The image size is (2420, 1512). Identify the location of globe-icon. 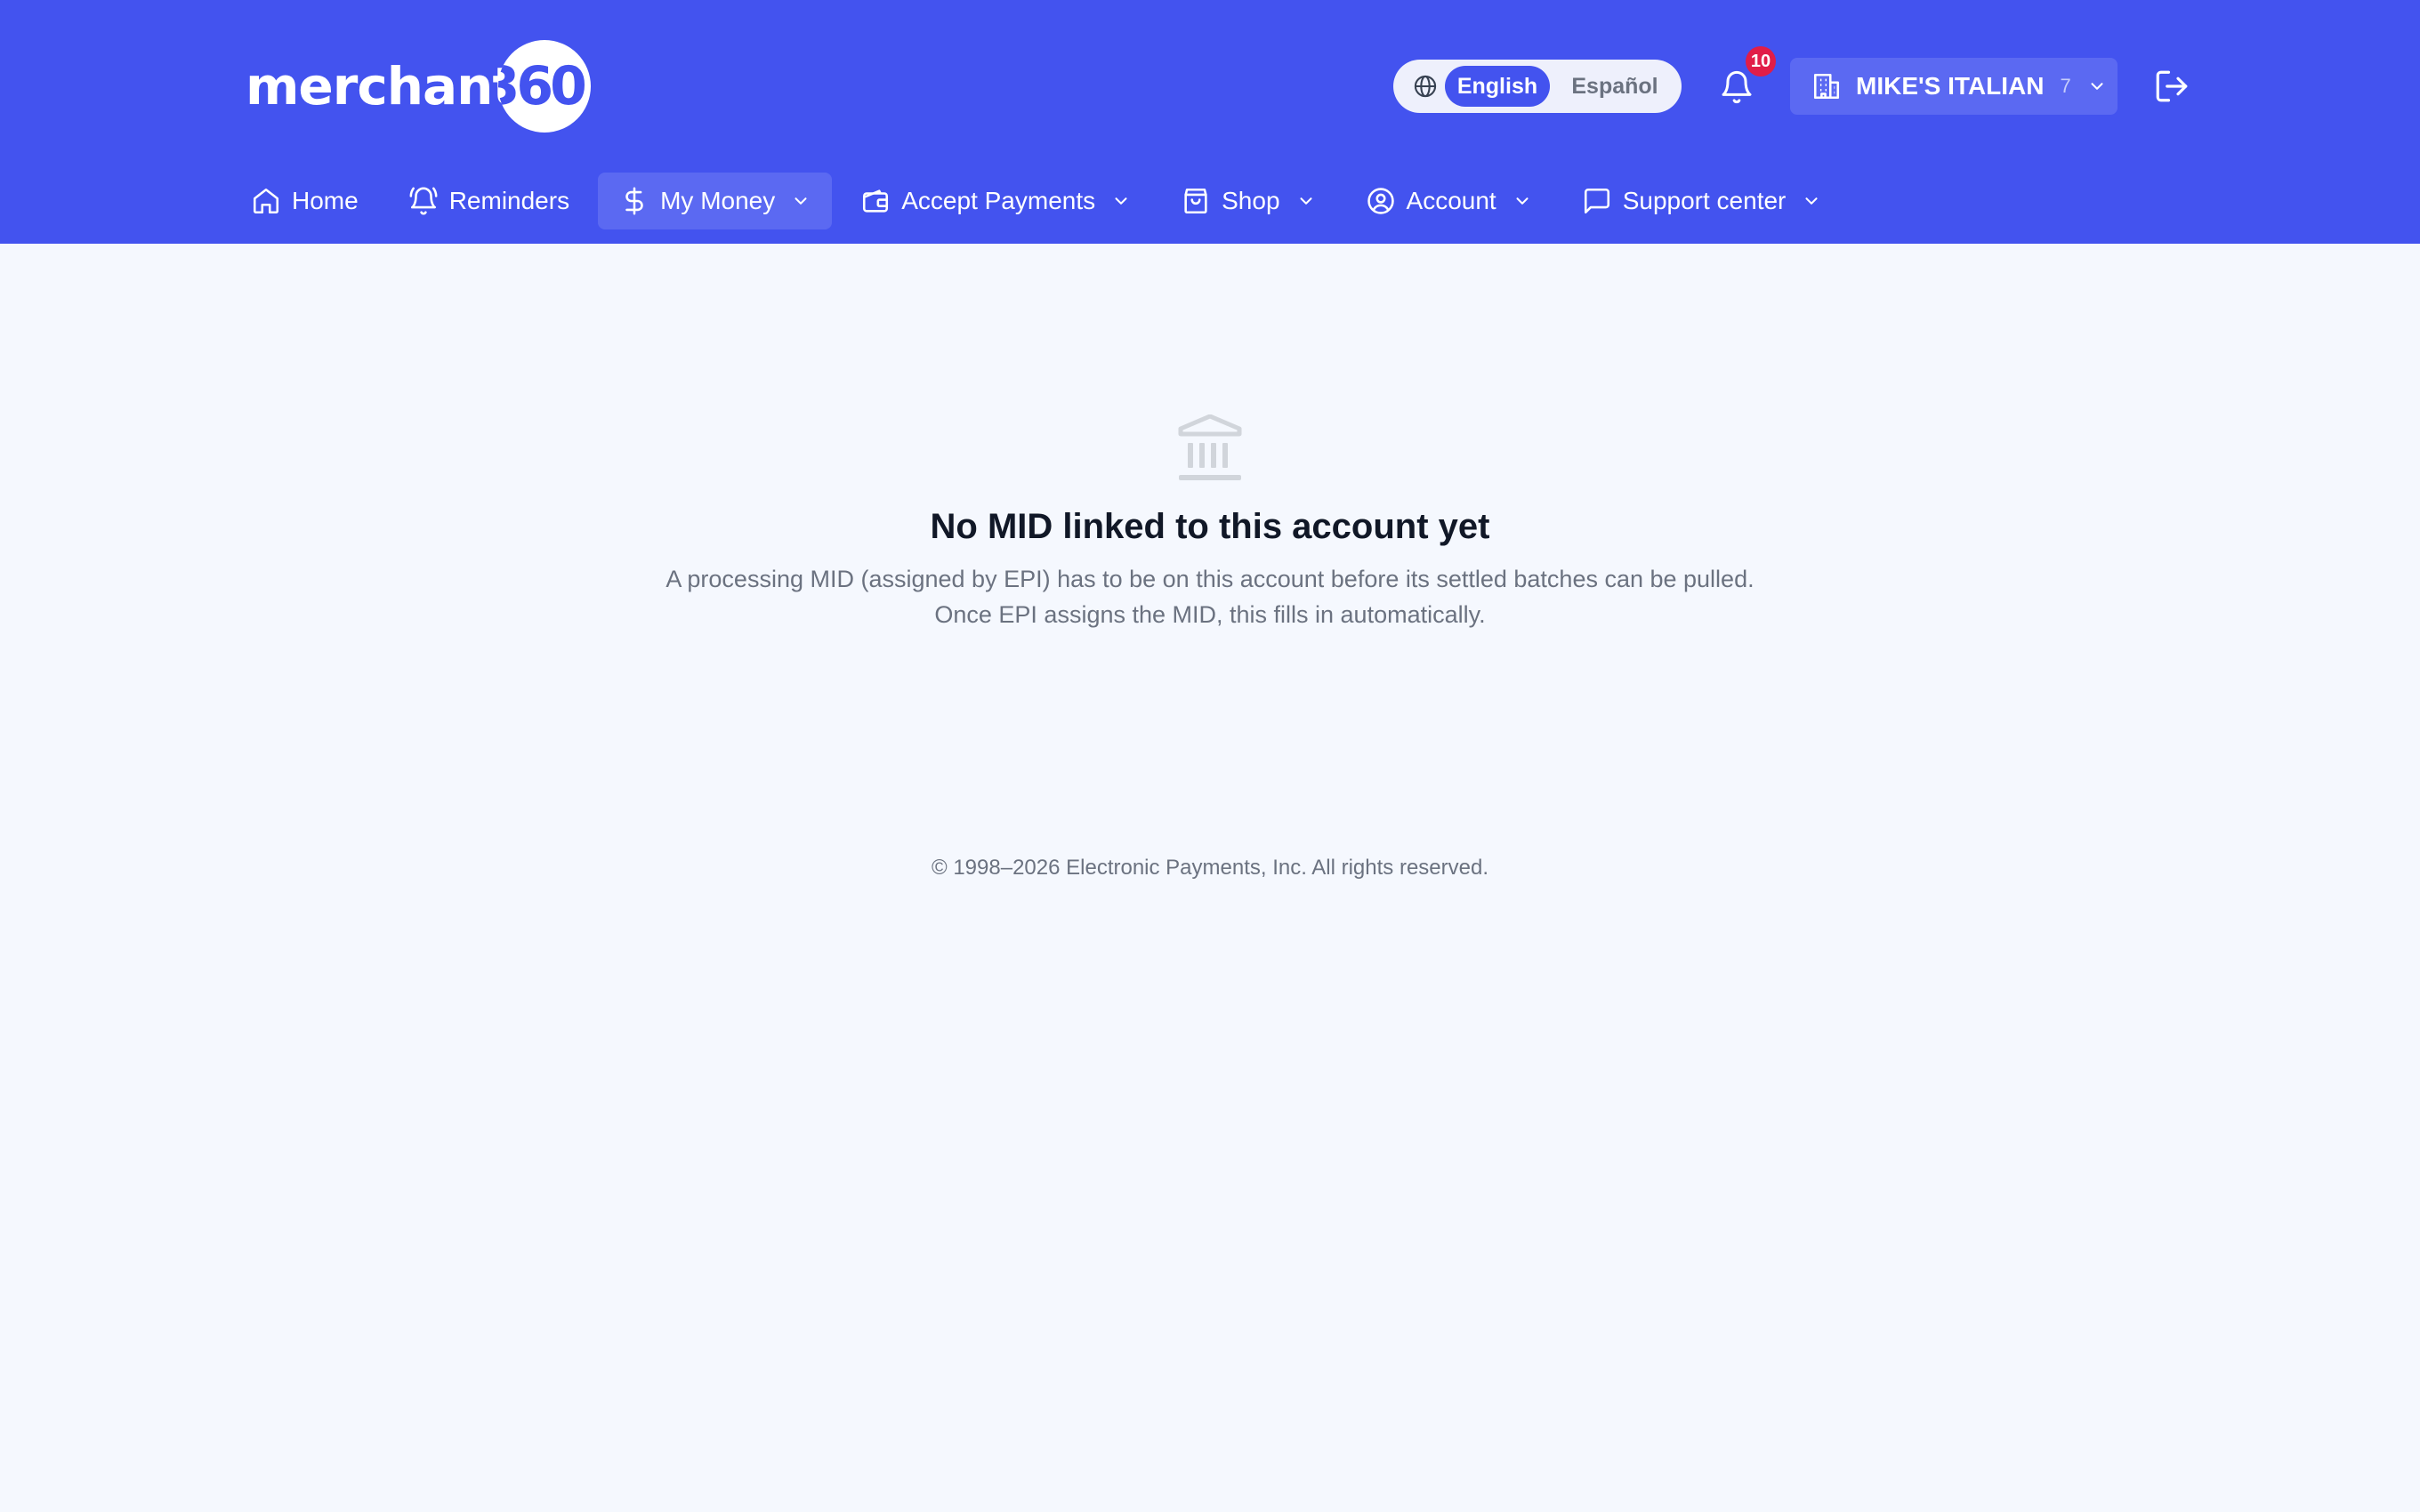
(1425, 86).